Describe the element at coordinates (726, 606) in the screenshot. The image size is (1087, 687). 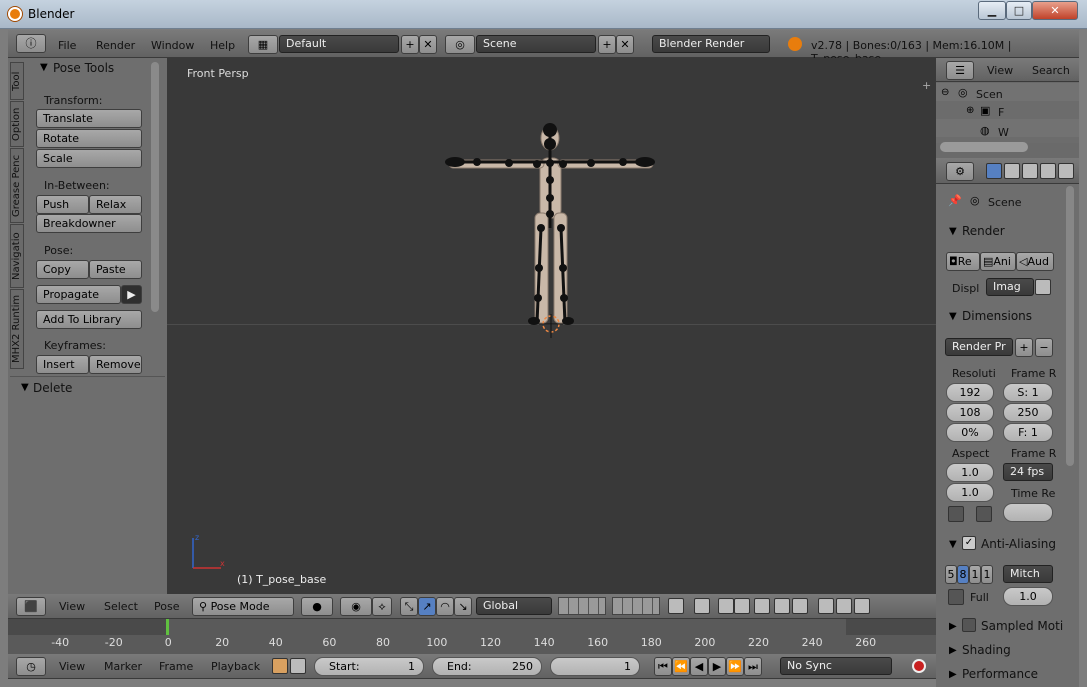
I see `snap-toggle-icon` at that location.